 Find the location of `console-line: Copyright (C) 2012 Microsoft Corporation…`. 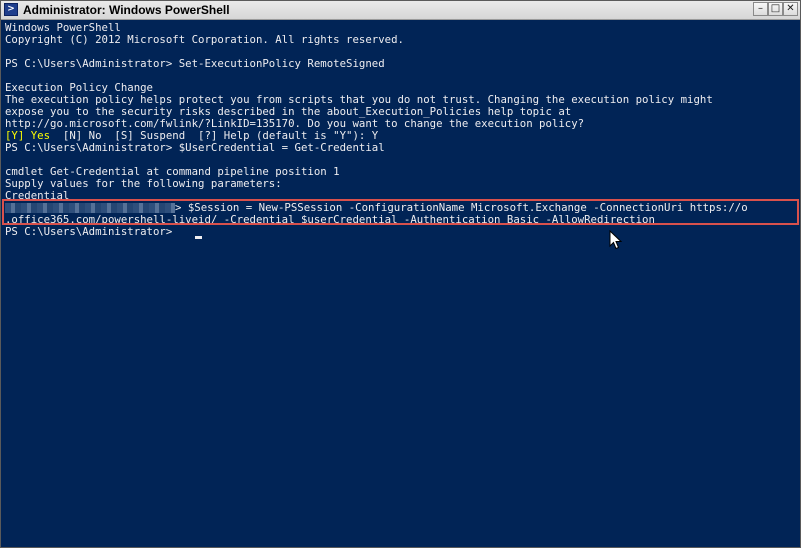

console-line: Copyright (C) 2012 Microsoft Corporation… is located at coordinates (204, 39).